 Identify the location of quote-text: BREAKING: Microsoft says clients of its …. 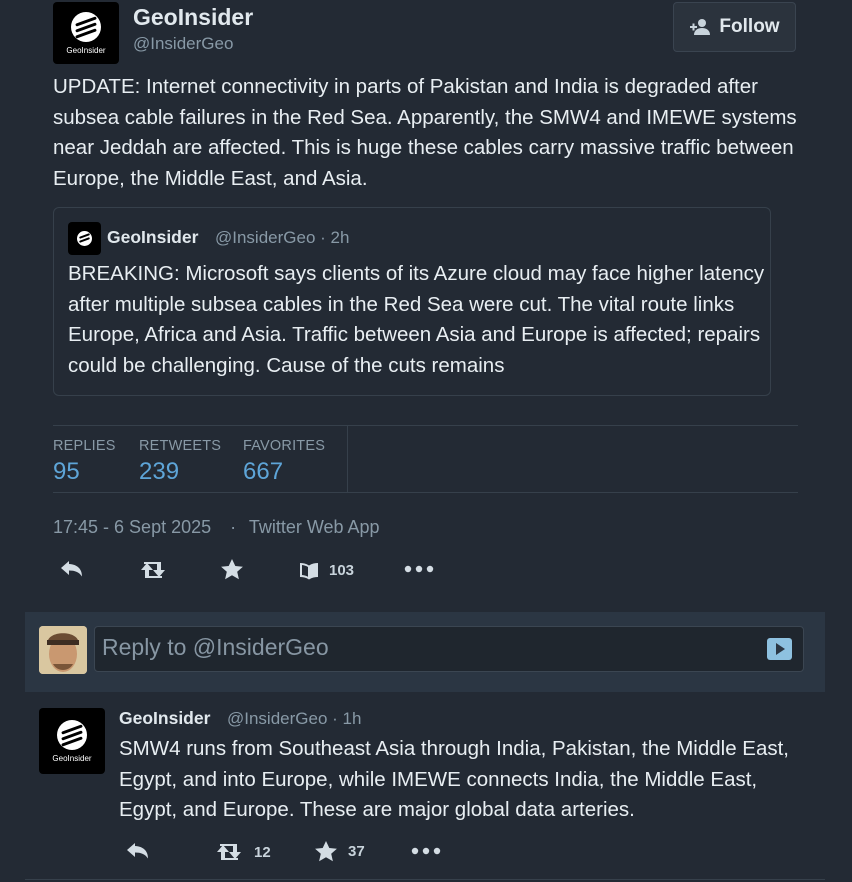
(416, 319).